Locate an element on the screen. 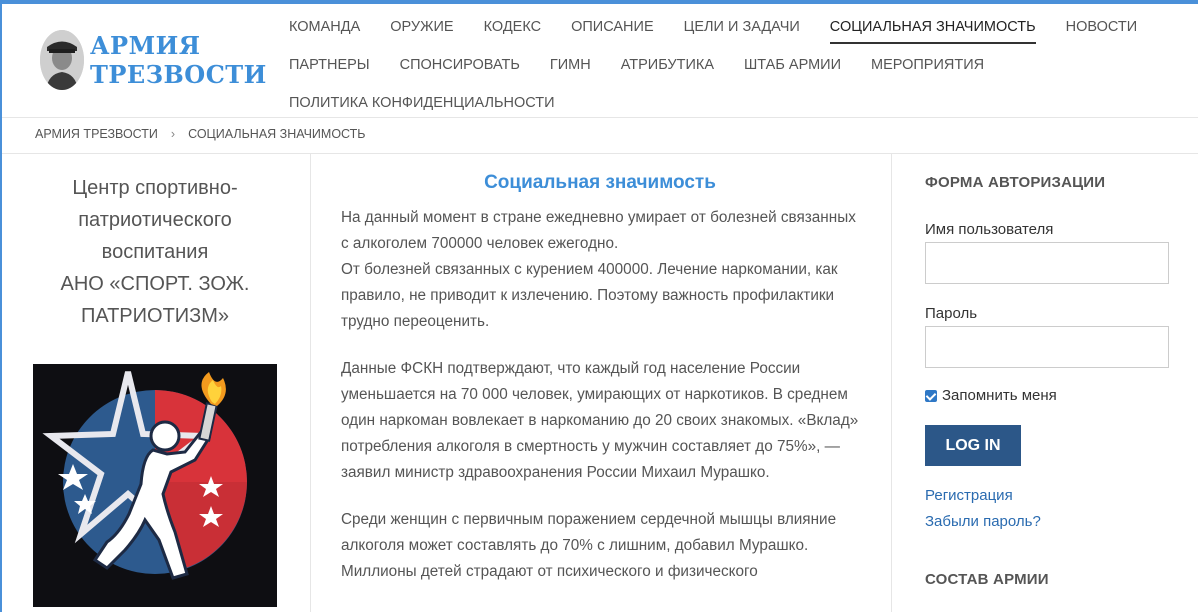  nav-item-description: ОПИСАНИЕ is located at coordinates (612, 27).